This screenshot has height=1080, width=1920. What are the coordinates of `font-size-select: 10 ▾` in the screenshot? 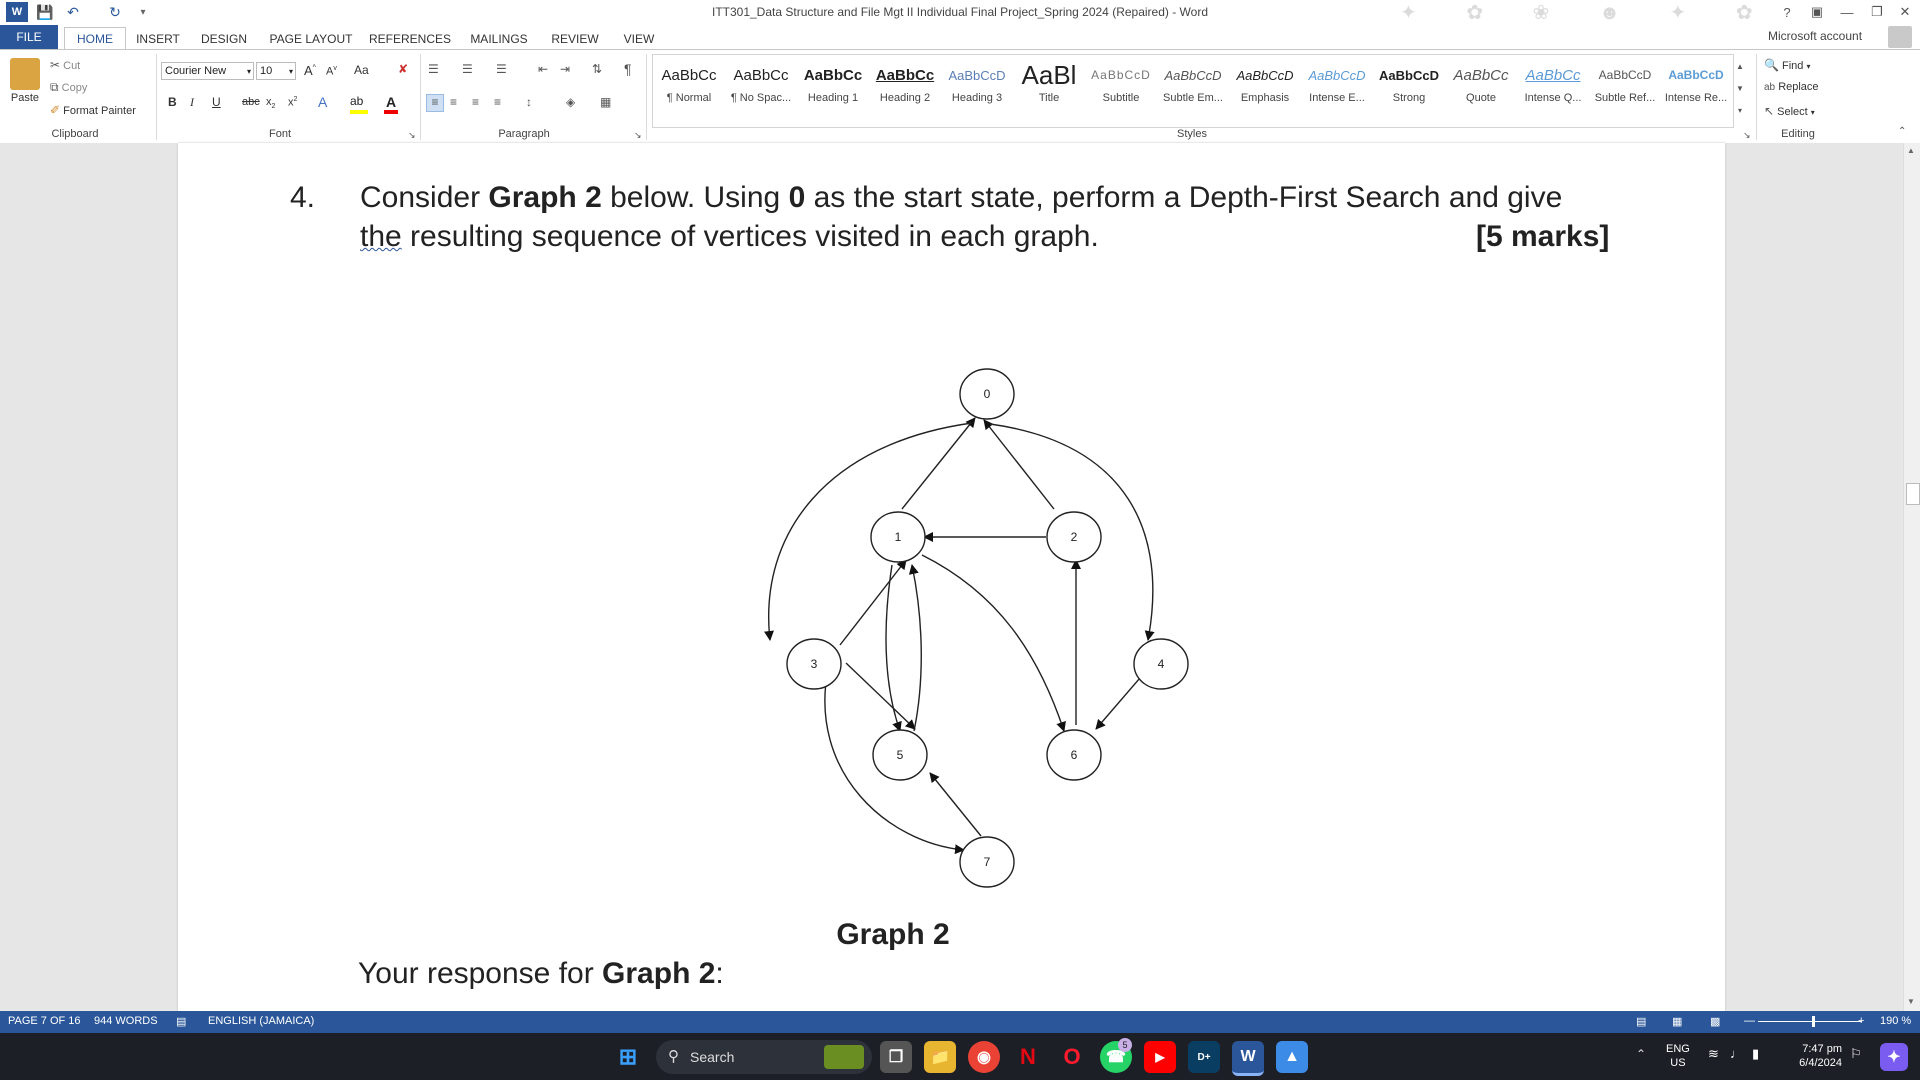 It's located at (276, 71).